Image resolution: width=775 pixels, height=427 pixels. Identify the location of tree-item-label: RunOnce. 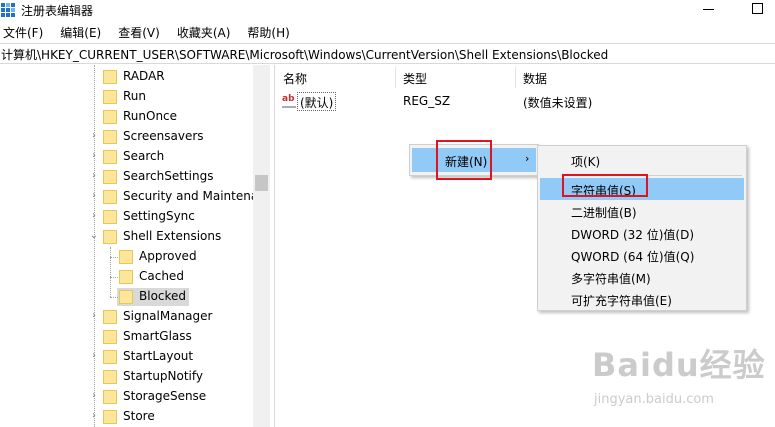
(150, 116).